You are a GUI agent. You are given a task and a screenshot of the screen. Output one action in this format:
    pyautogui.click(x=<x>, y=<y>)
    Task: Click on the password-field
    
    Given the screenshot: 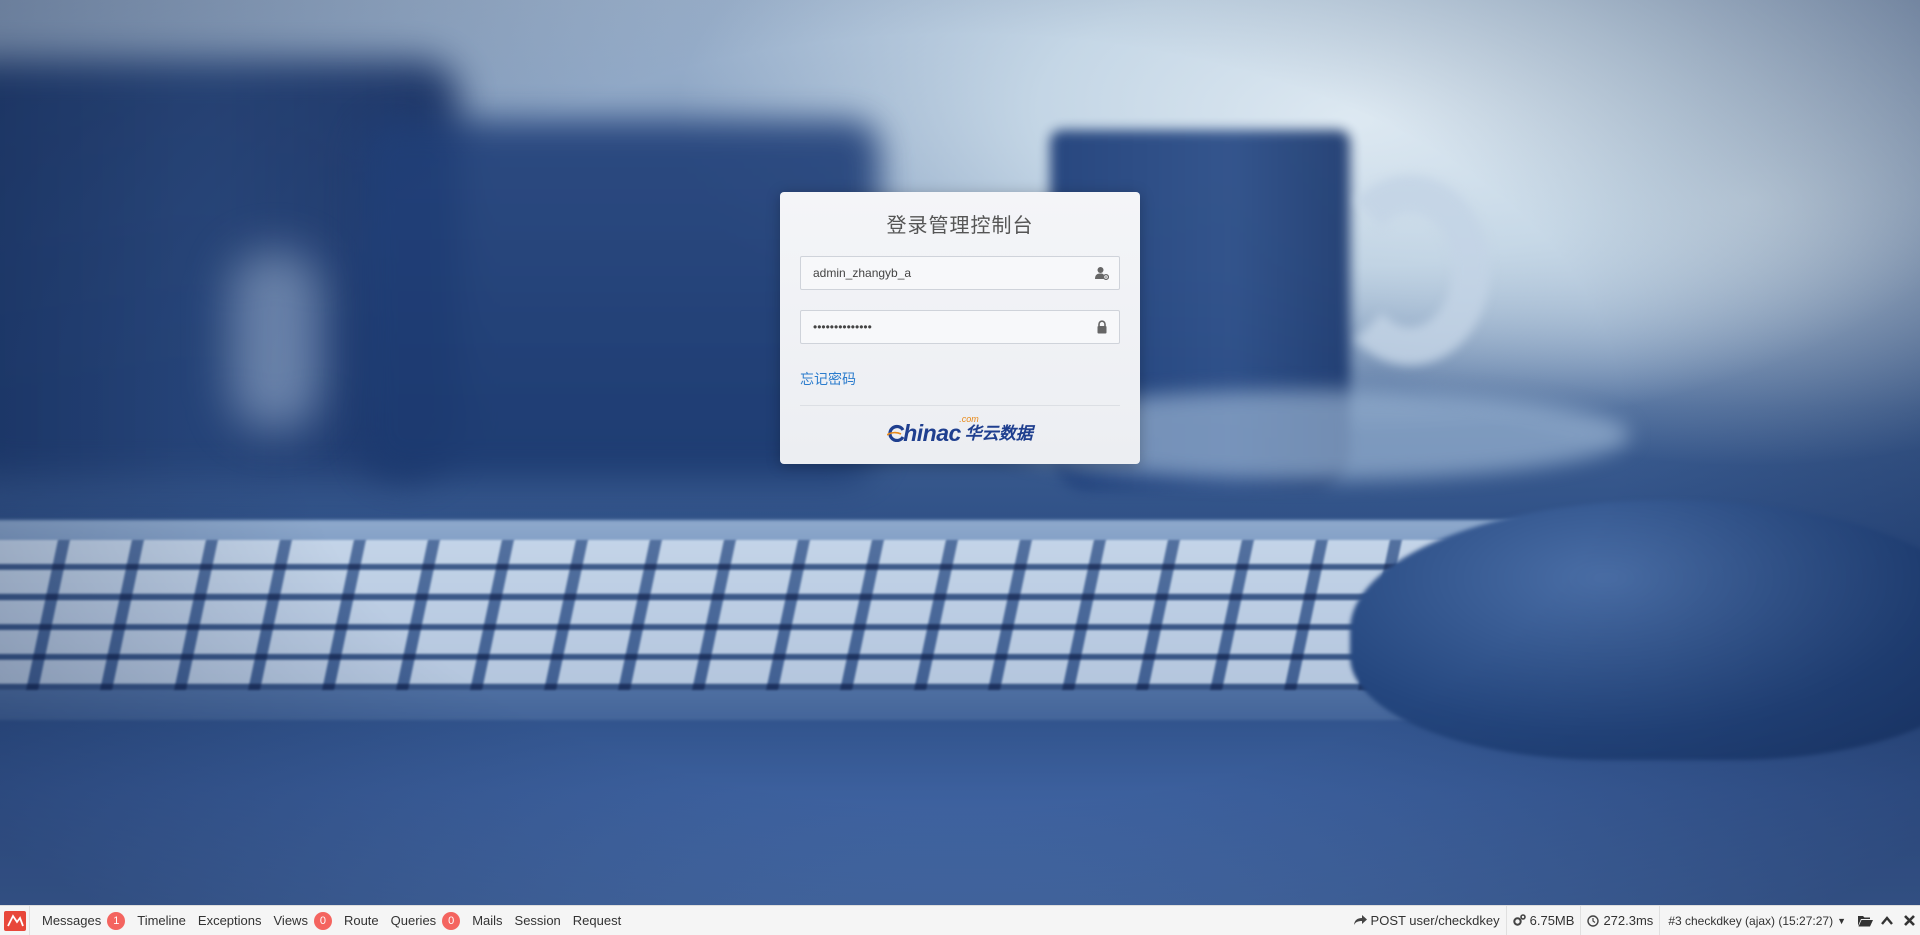 What is the action you would take?
    pyautogui.click(x=960, y=327)
    